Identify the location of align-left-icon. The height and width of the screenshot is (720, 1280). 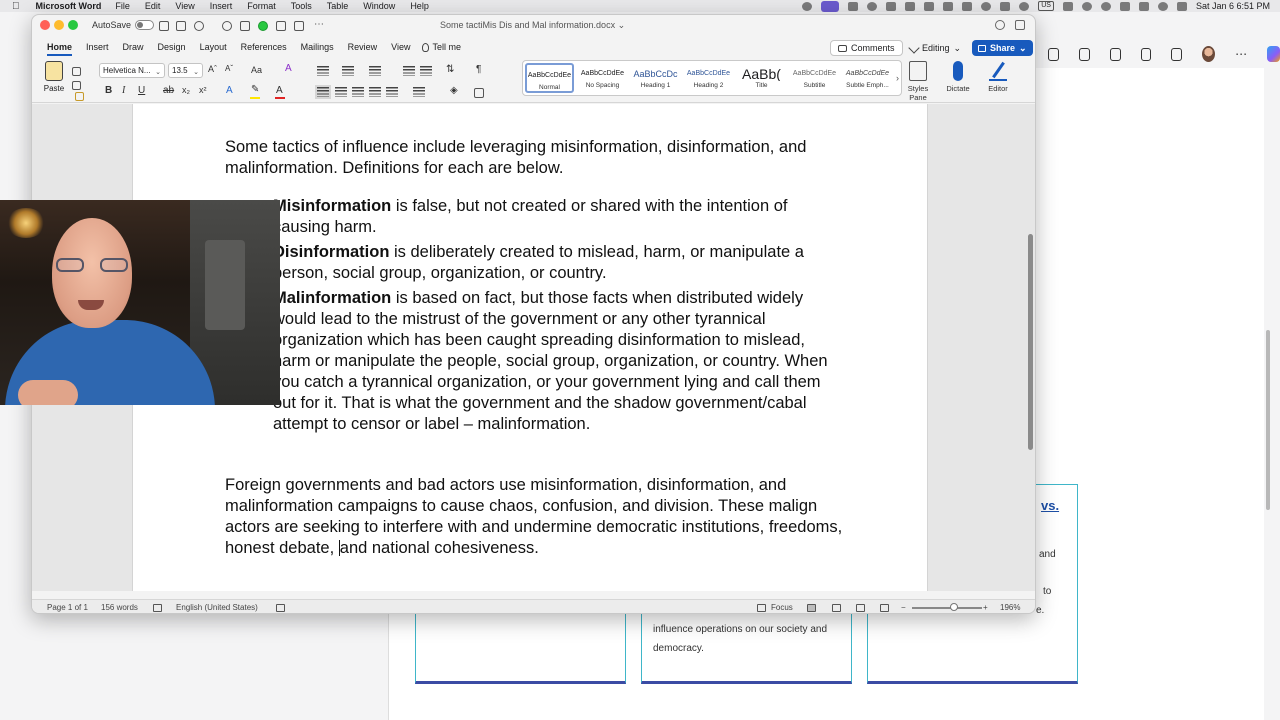
(323, 92).